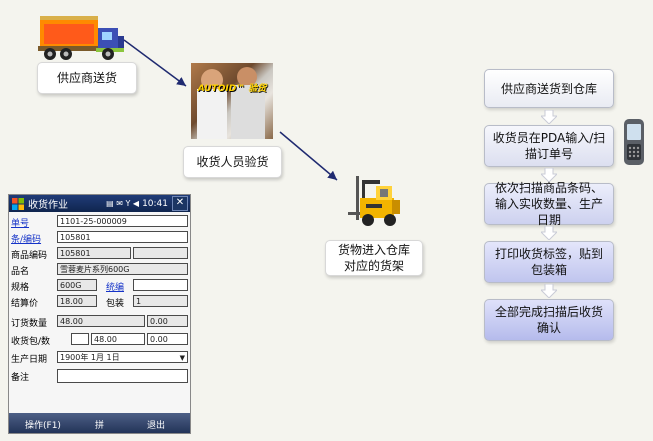 This screenshot has height=441, width=653. I want to click on price-label: 结算价, so click(25, 304).